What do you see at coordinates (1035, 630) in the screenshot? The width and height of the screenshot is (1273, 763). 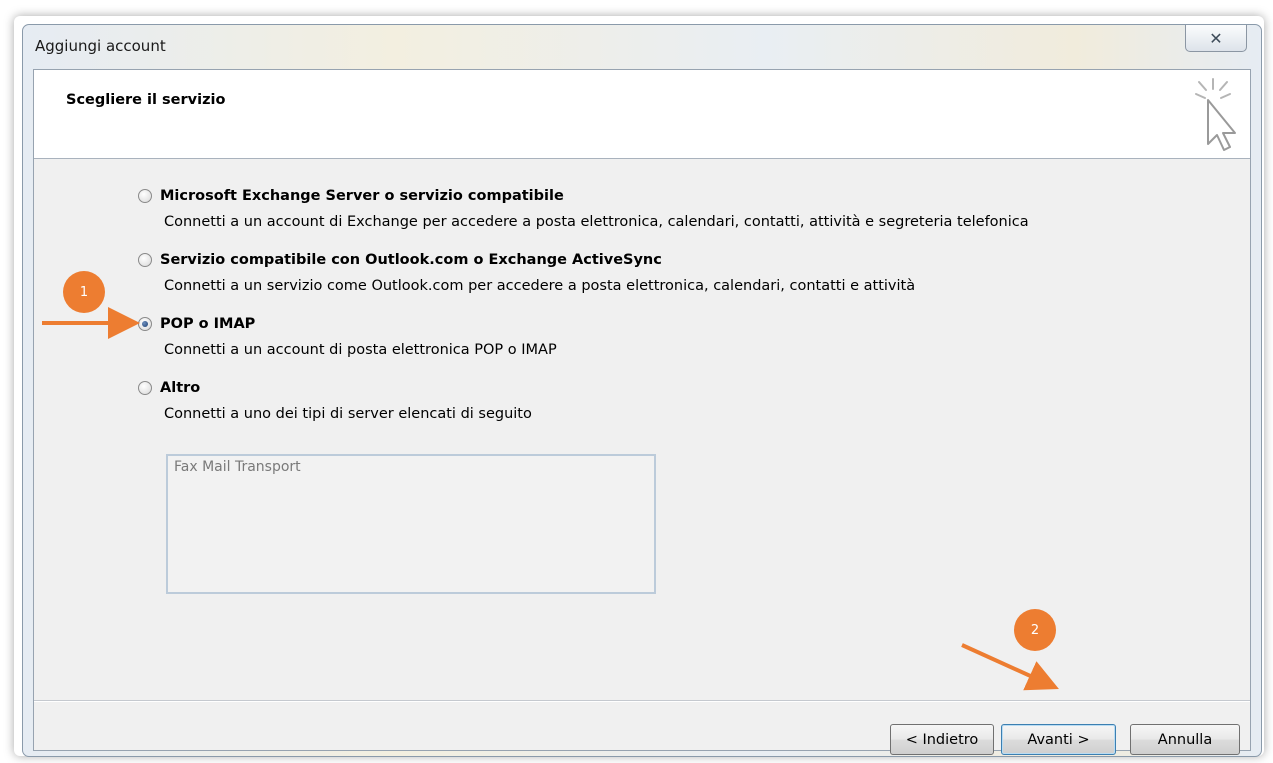 I see `callout-step-2: 2` at bounding box center [1035, 630].